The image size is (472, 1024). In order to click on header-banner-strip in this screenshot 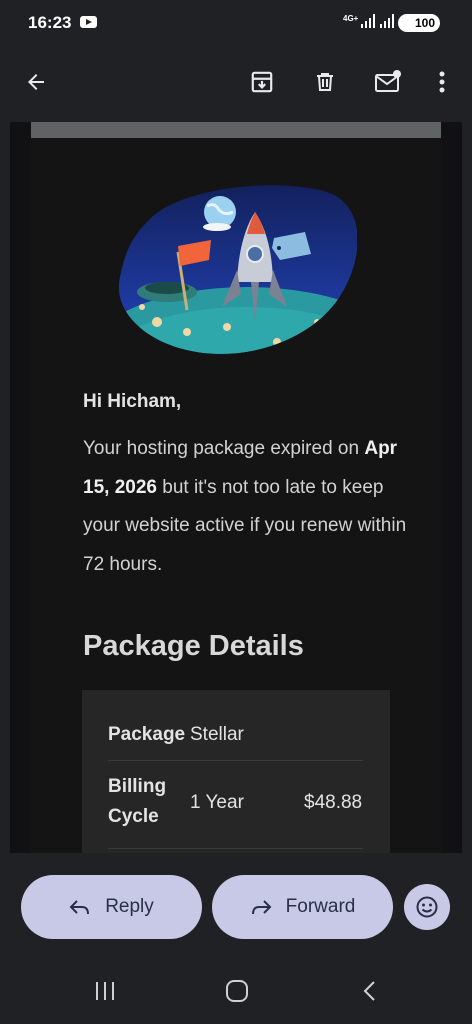, I will do `click(236, 130)`.